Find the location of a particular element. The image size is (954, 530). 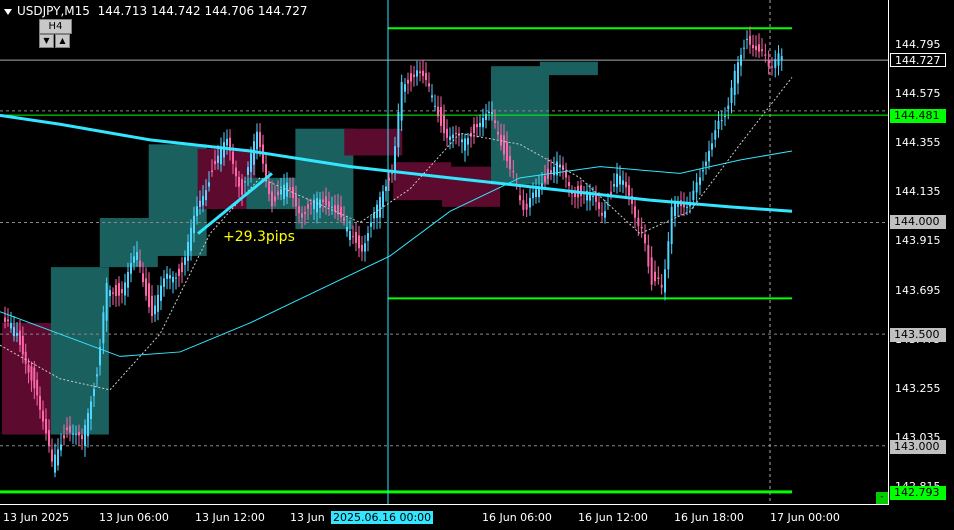

bottom-level-label: 142.793 is located at coordinates (918, 493).